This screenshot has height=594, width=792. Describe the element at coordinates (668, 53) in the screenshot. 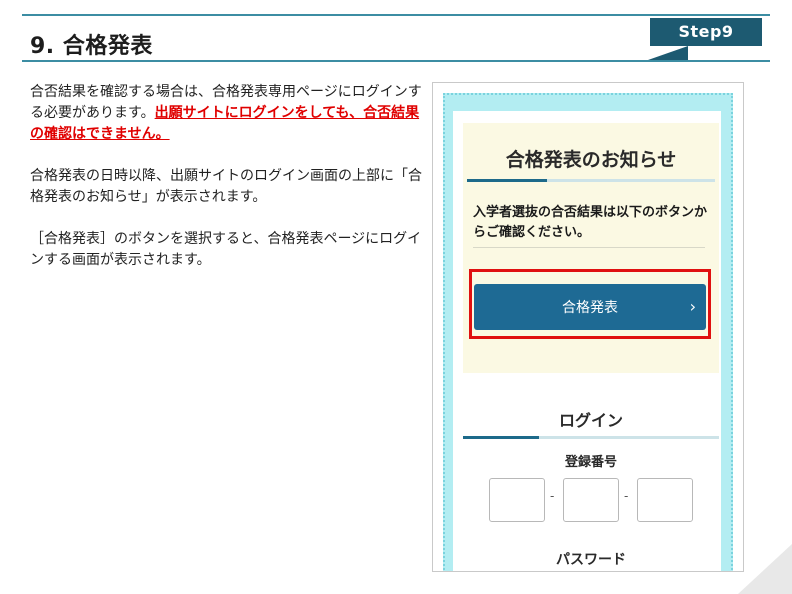

I see `step-badge-tail` at that location.